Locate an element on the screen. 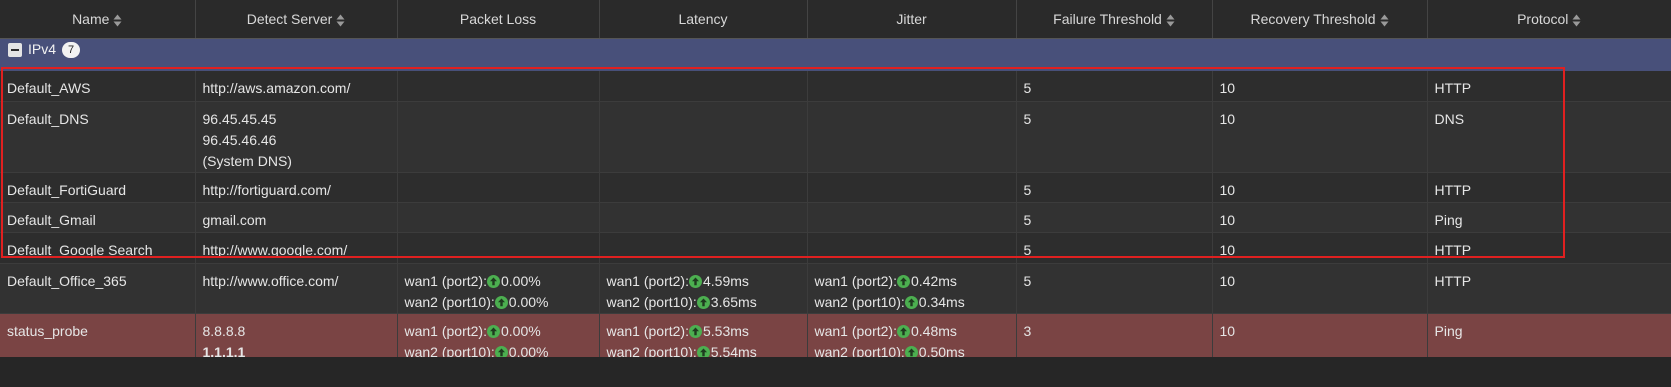 Image resolution: width=1671 pixels, height=387 pixels. column-header-latency: Latency is located at coordinates (703, 19).